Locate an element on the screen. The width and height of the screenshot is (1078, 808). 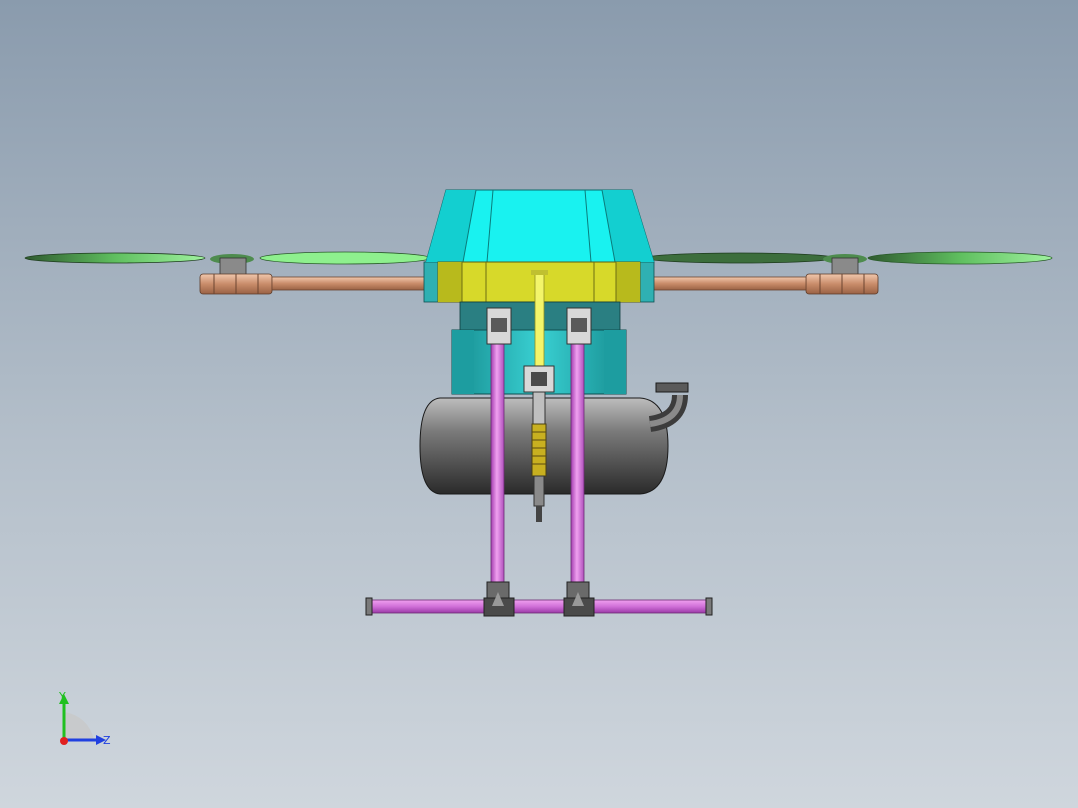
y-axis-label: Y is located at coordinates (62, 696).